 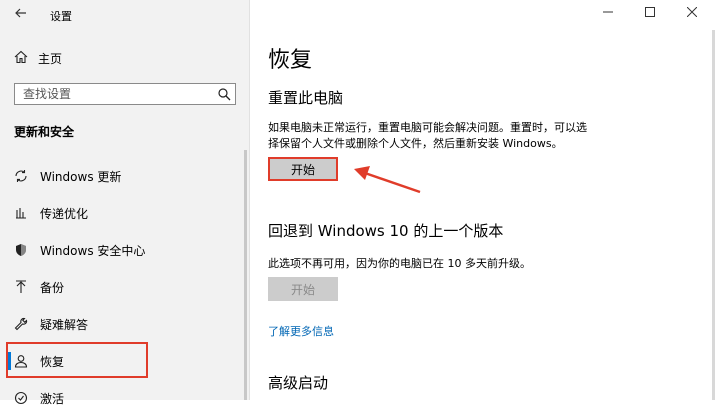 What do you see at coordinates (301, 331) in the screenshot?
I see `learn-more-link: 了解更多信息` at bounding box center [301, 331].